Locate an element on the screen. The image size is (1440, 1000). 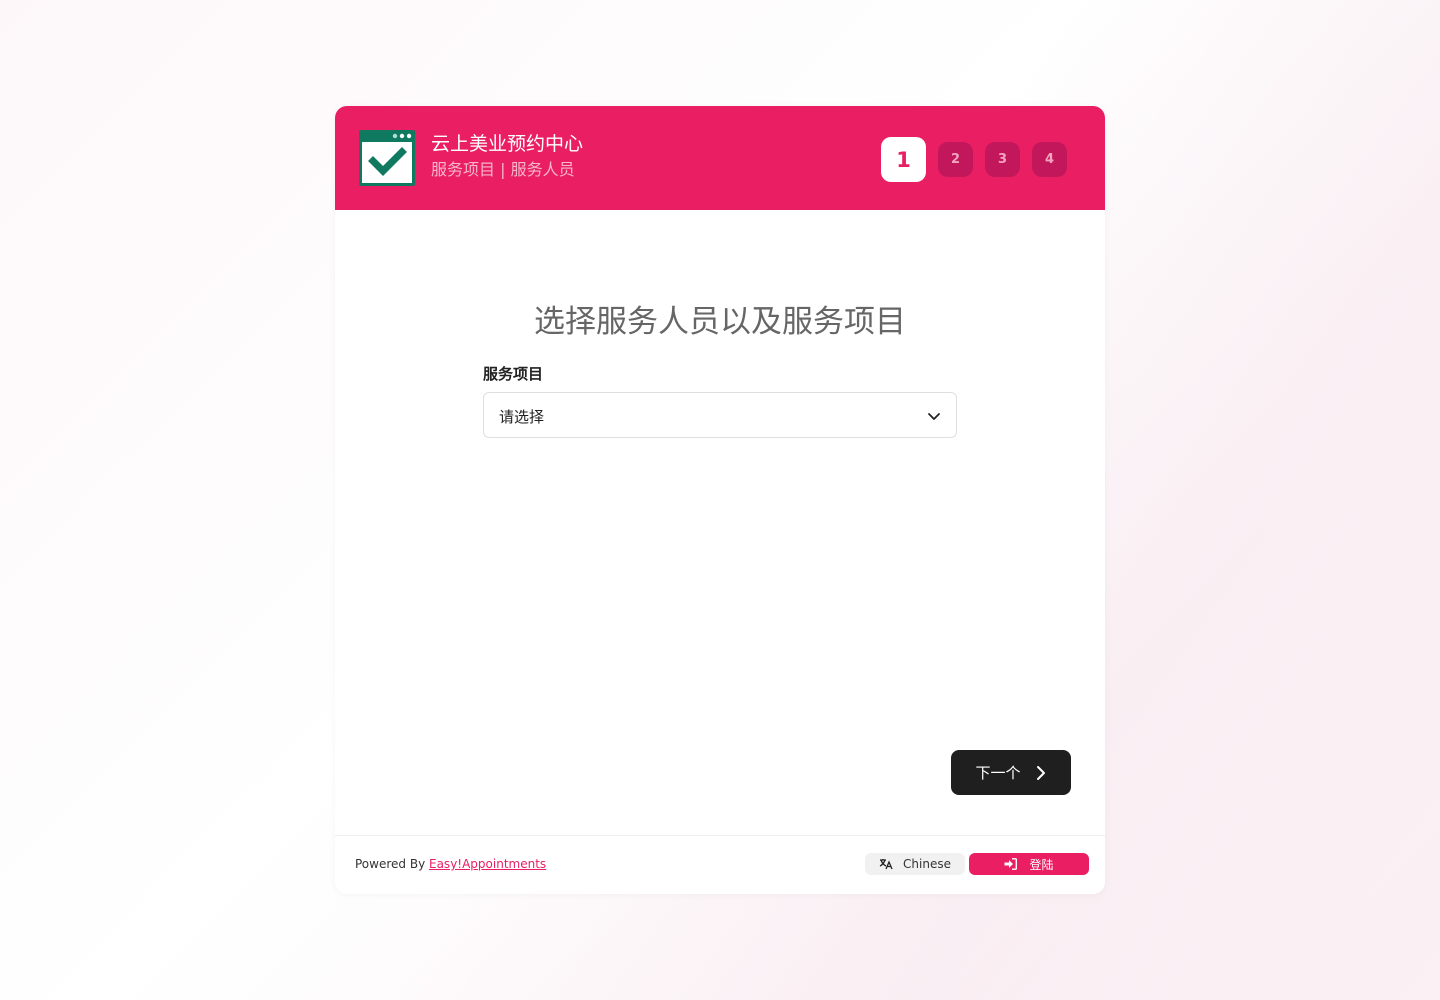
translate-icon is located at coordinates (886, 864).